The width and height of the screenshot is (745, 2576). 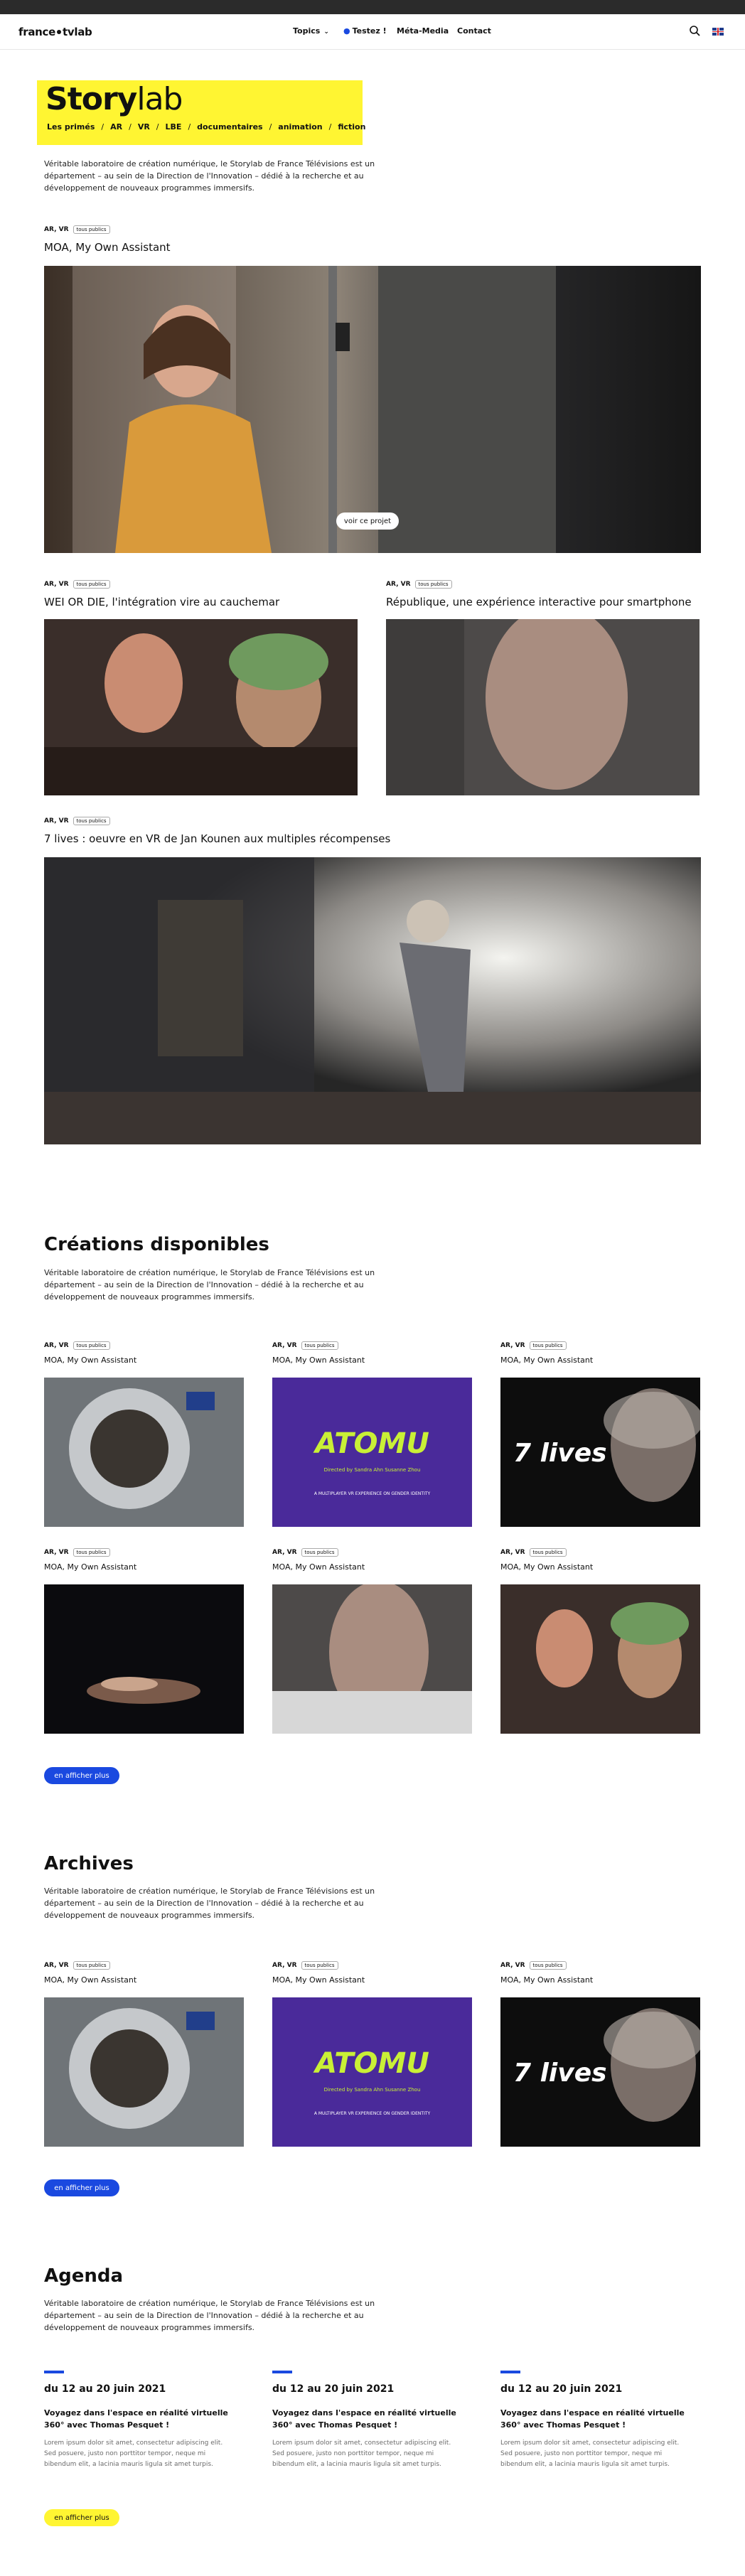 I want to click on category-link: Les primés, so click(x=71, y=127).